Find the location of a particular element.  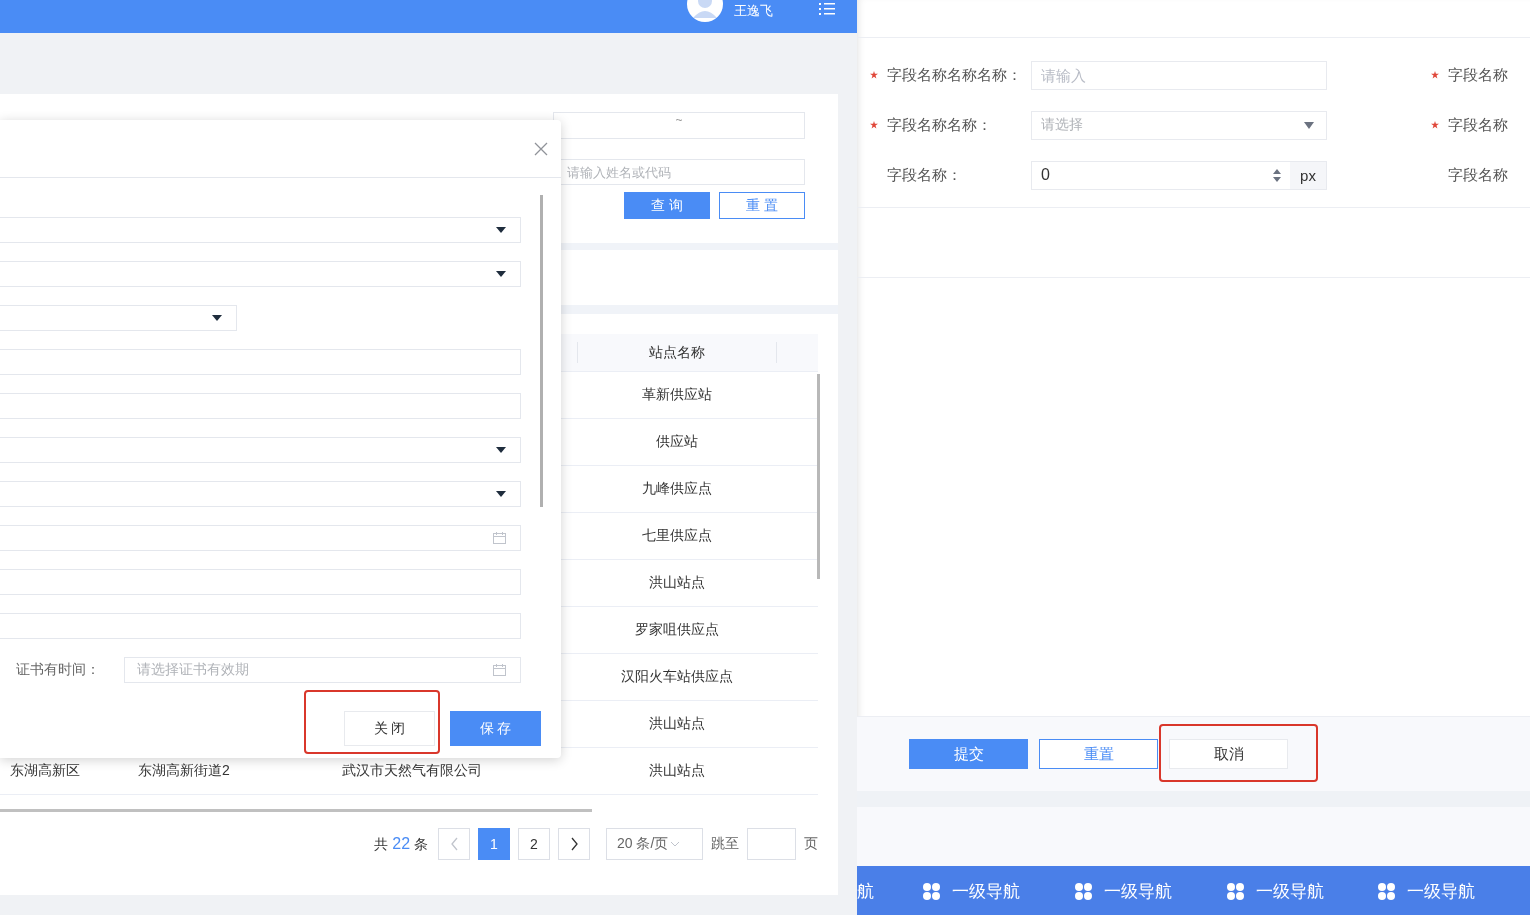

filter-button: 重 置 is located at coordinates (762, 205).